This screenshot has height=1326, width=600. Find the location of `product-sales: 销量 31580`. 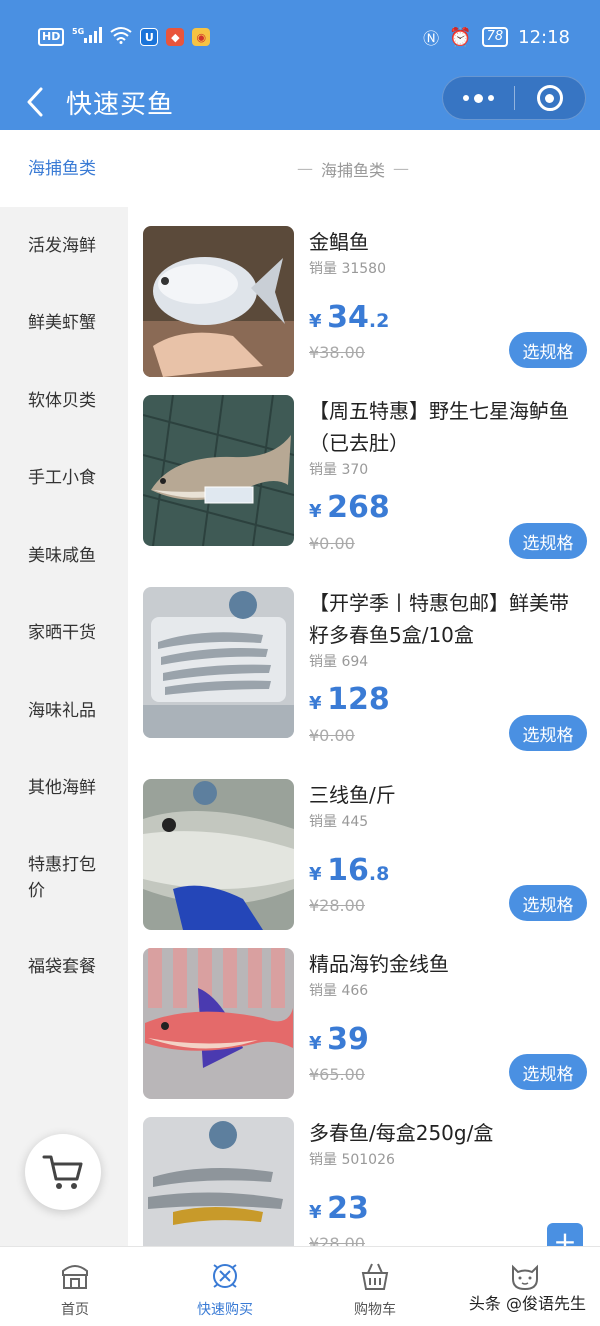

product-sales: 销量 31580 is located at coordinates (347, 269).